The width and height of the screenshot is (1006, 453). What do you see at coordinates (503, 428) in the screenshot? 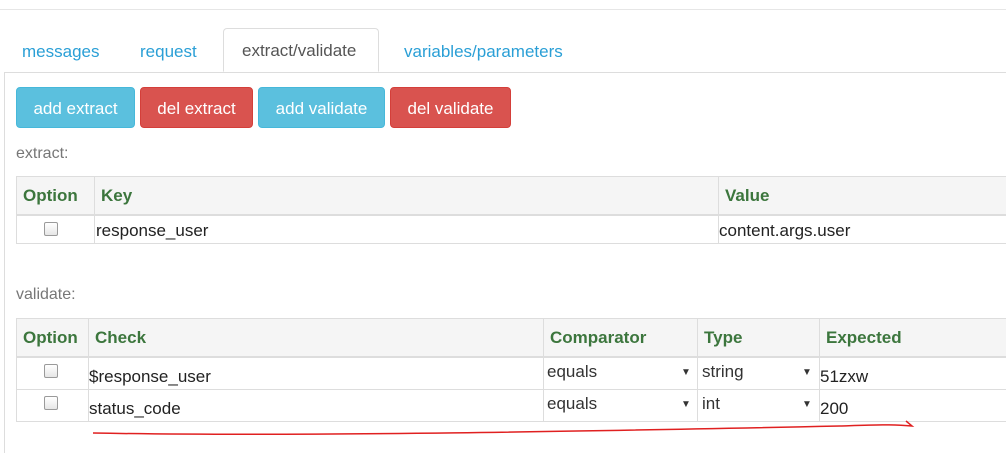
I see `red-underline-annotation` at bounding box center [503, 428].